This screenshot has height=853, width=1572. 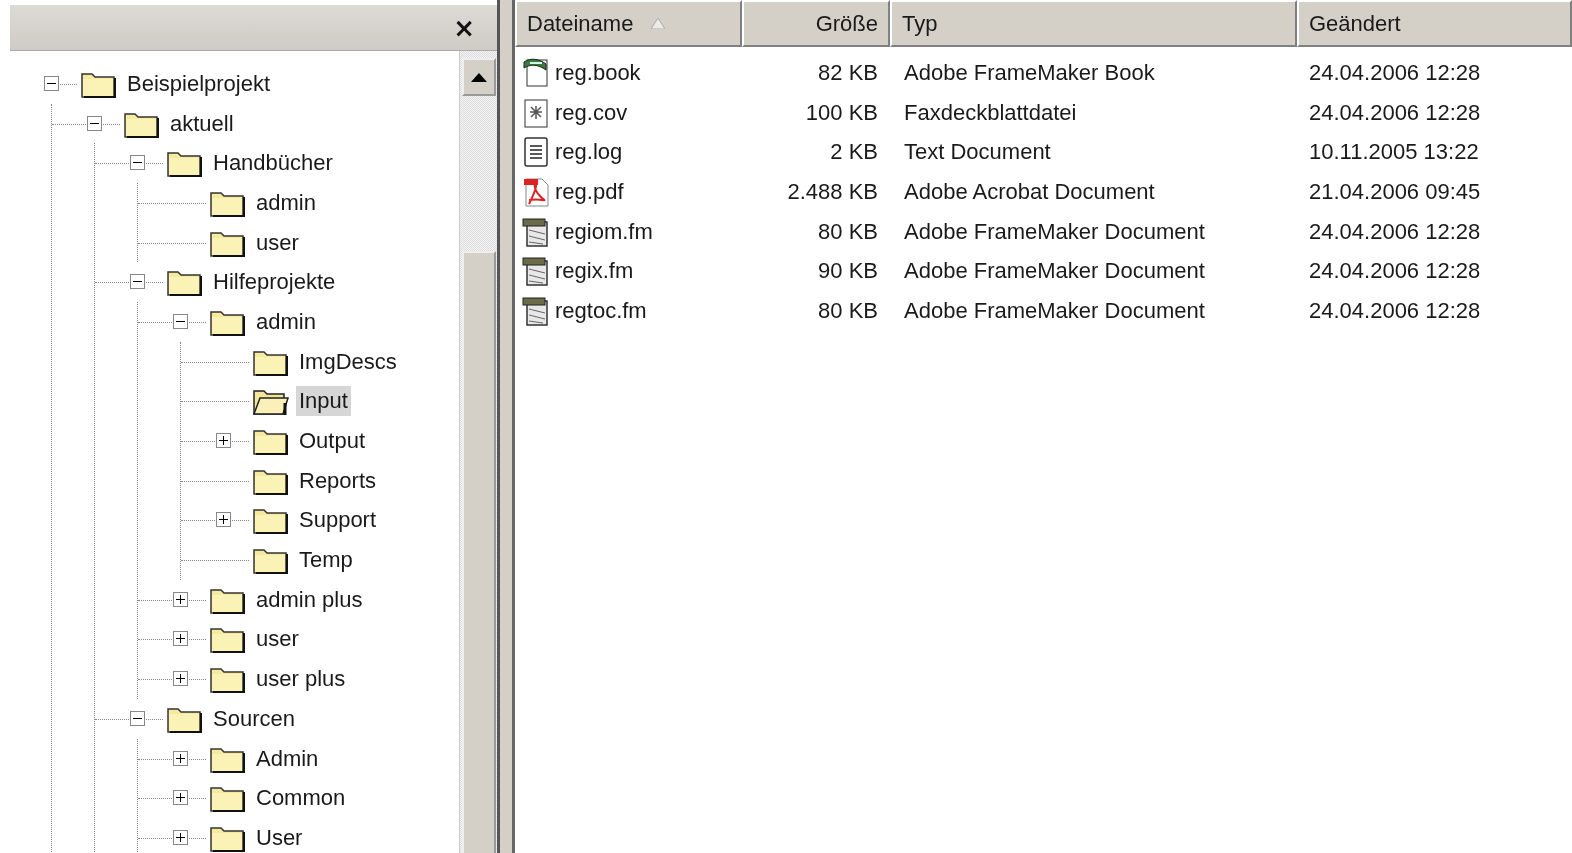 What do you see at coordinates (301, 798) in the screenshot?
I see `folder-item: Common` at bounding box center [301, 798].